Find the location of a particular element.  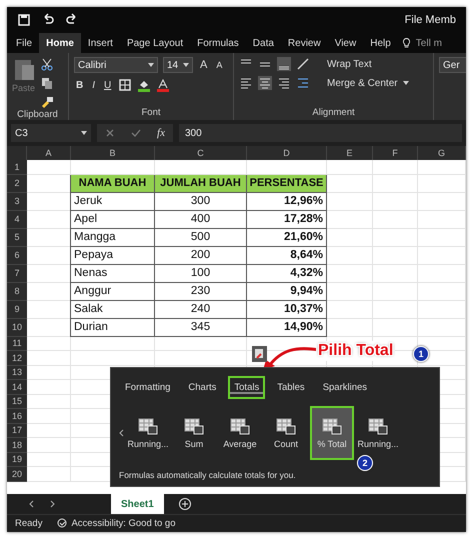

ribbon-tab: Help is located at coordinates (380, 43).